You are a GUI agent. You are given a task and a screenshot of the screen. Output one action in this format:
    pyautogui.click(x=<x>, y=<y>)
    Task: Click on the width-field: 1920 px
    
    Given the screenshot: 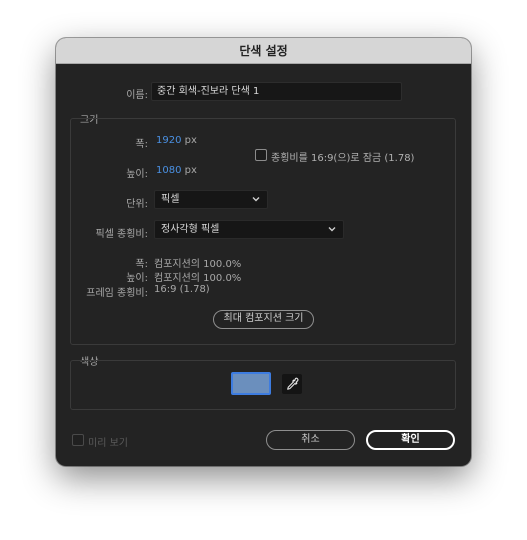 What is the action you would take?
    pyautogui.click(x=176, y=140)
    